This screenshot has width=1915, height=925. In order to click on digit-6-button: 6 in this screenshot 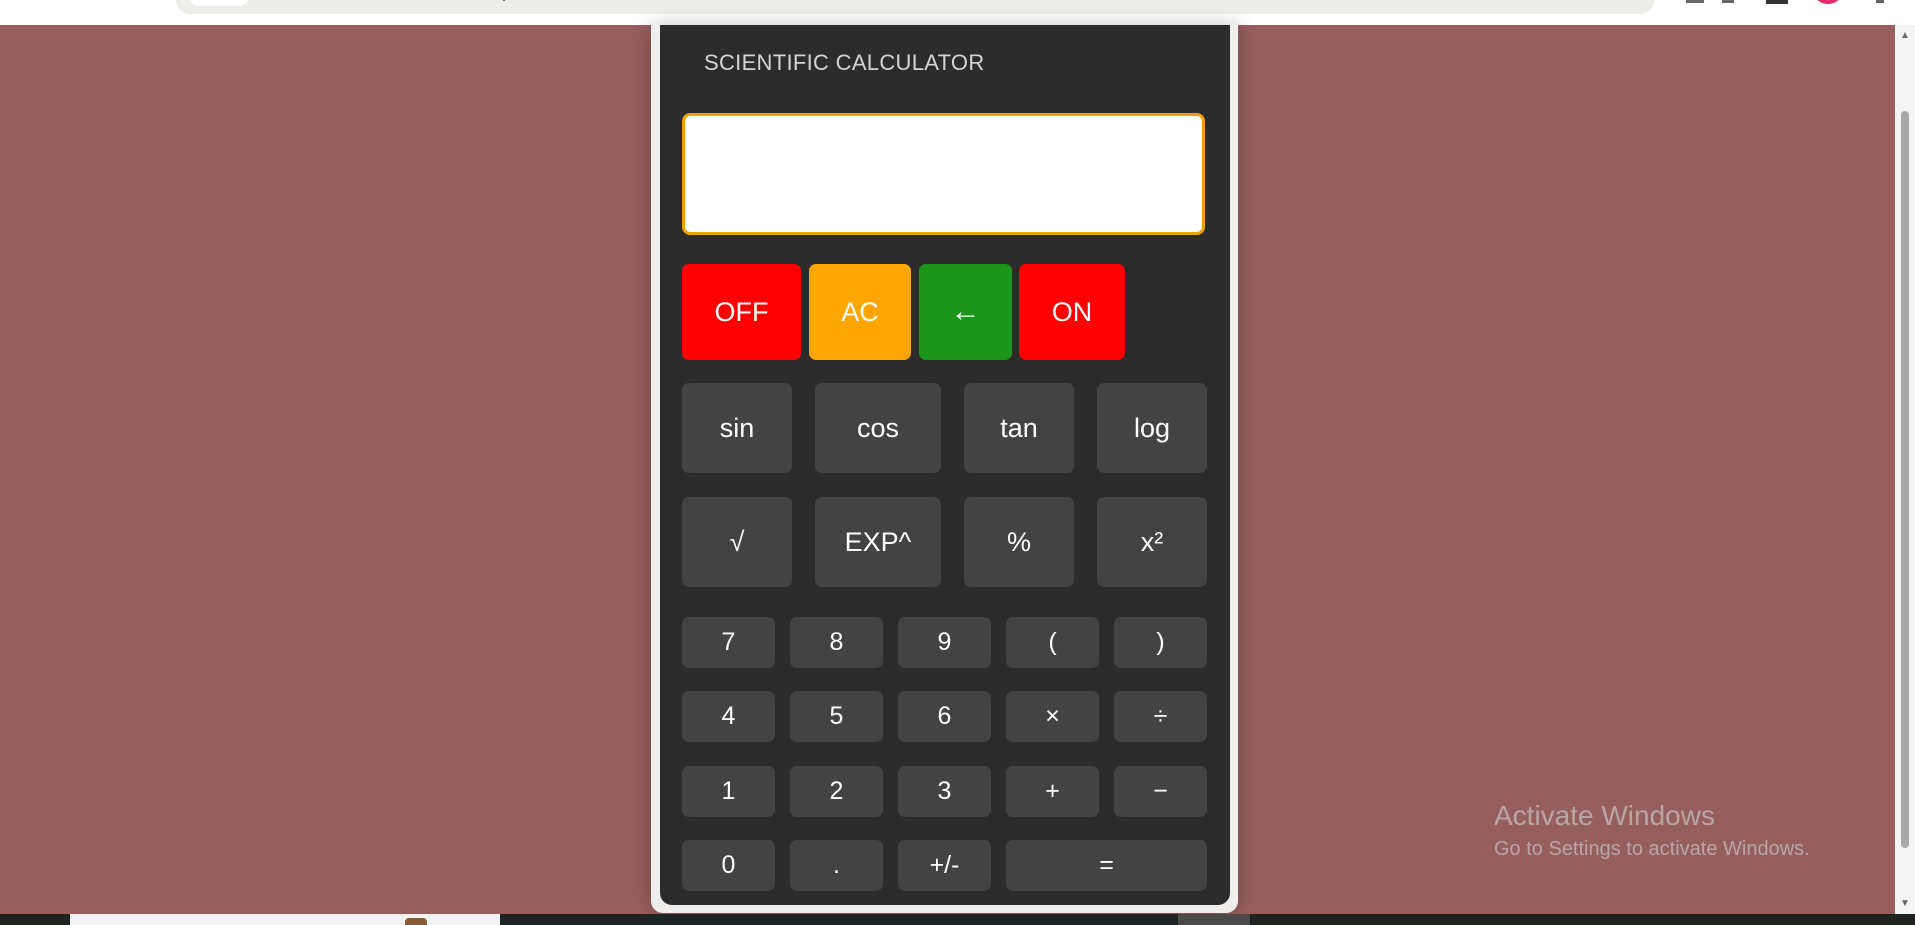, I will do `click(944, 716)`.